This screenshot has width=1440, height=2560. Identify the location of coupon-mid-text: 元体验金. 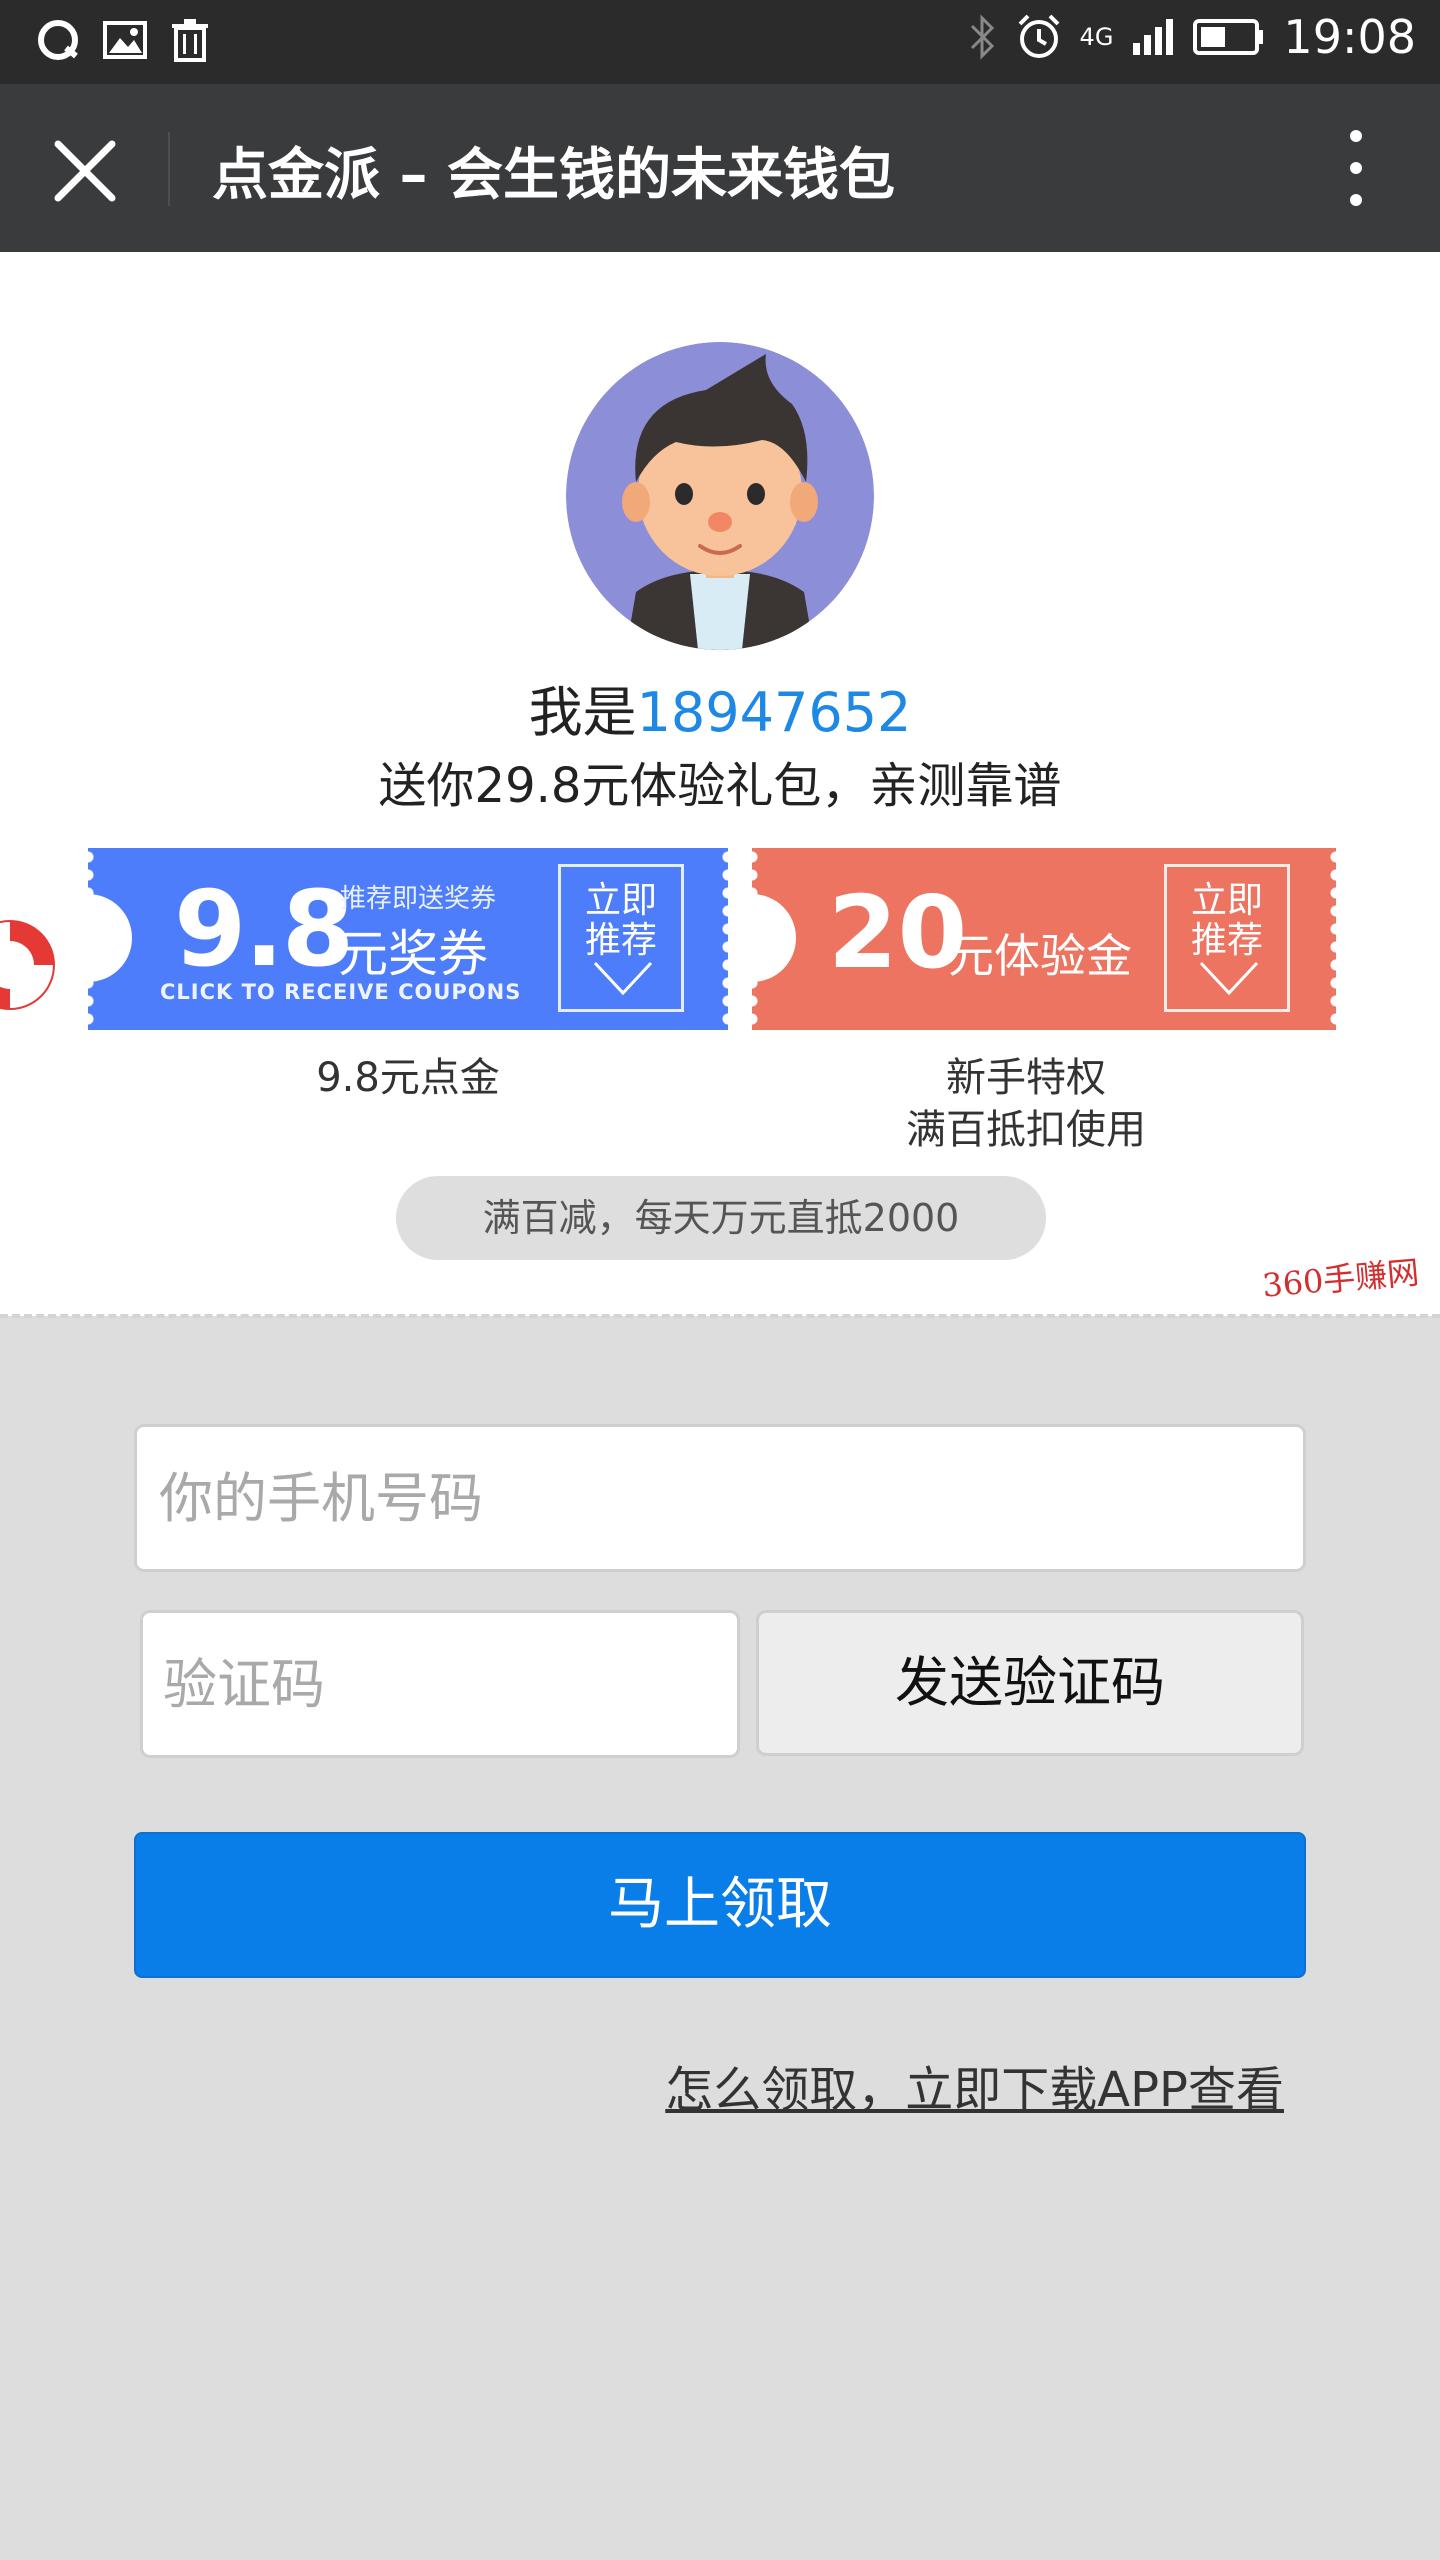
(1040, 956).